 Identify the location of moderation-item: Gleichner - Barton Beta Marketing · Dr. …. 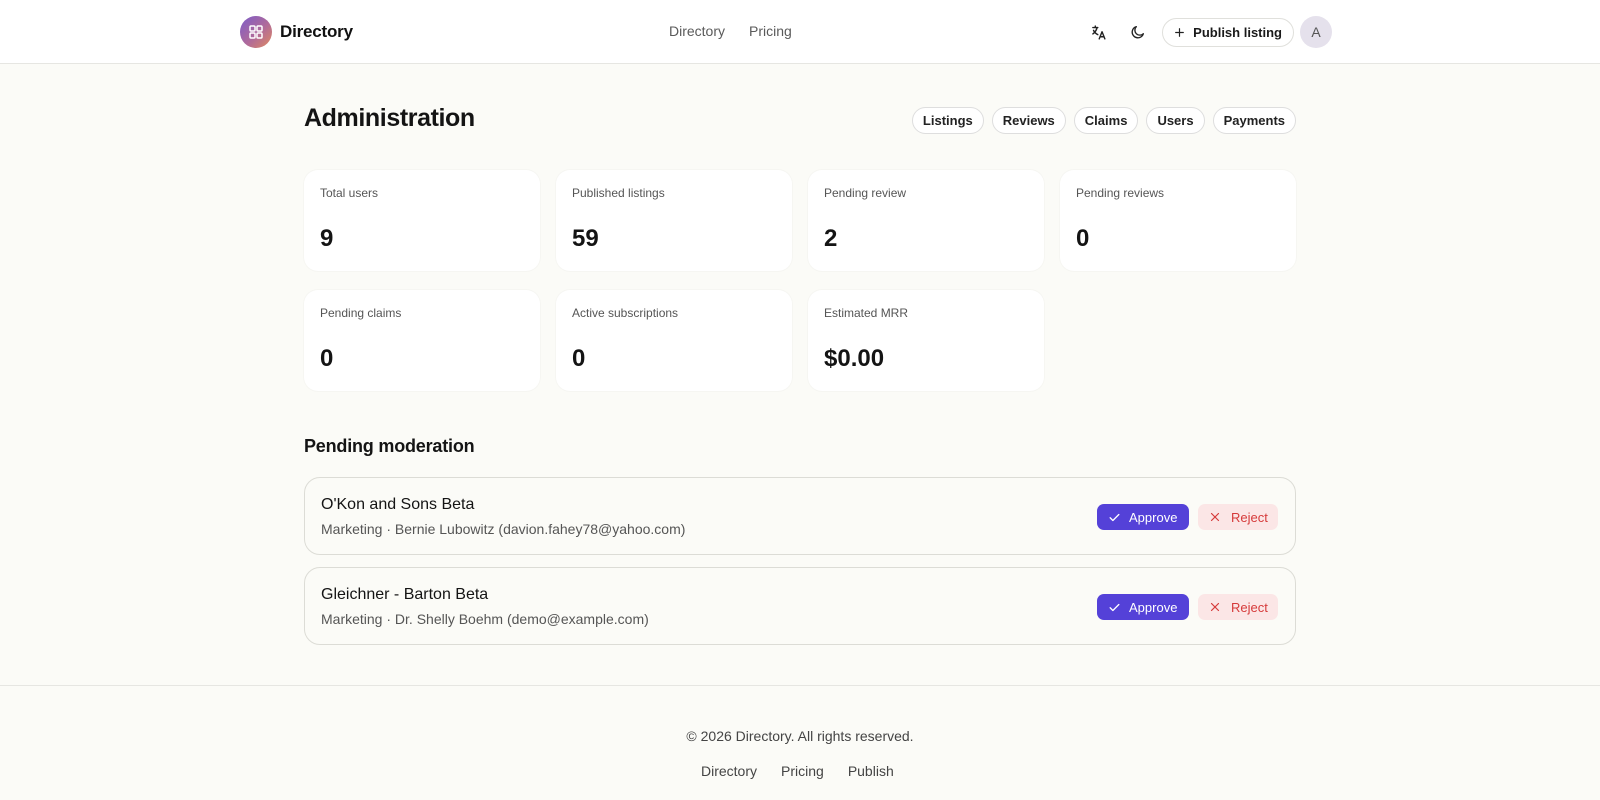
(800, 606).